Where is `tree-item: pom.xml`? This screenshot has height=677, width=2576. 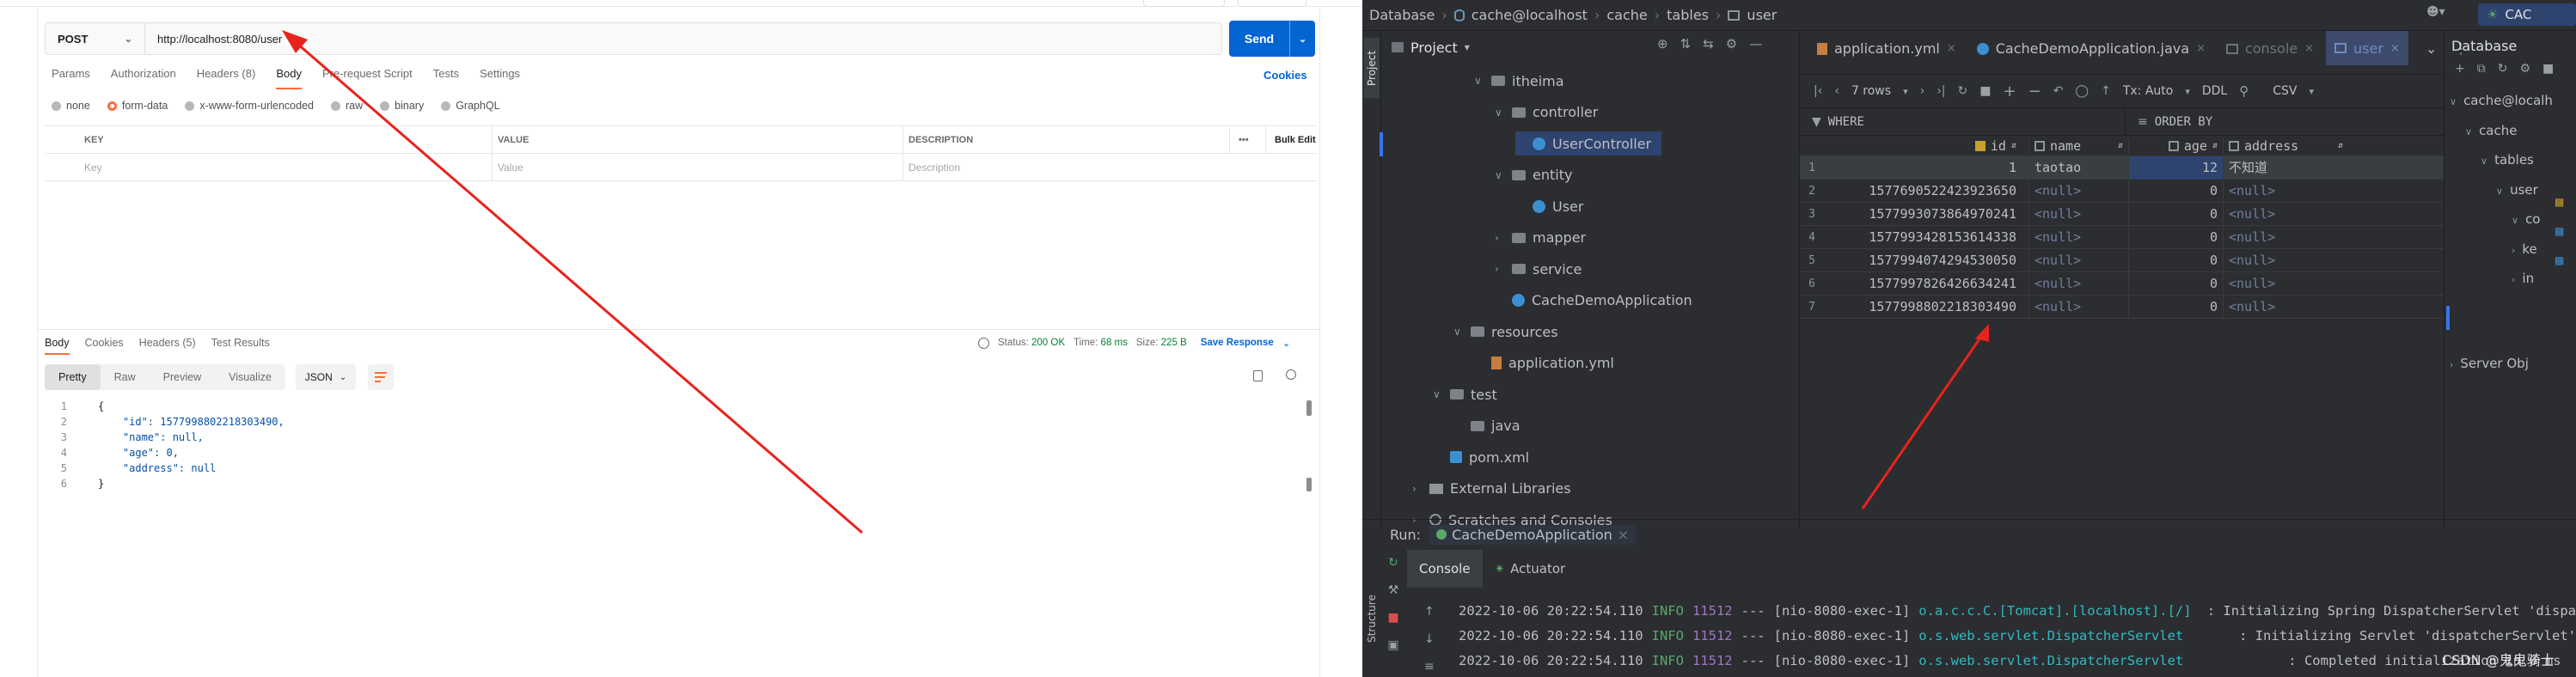
tree-item: pom.xml is located at coordinates (1481, 457).